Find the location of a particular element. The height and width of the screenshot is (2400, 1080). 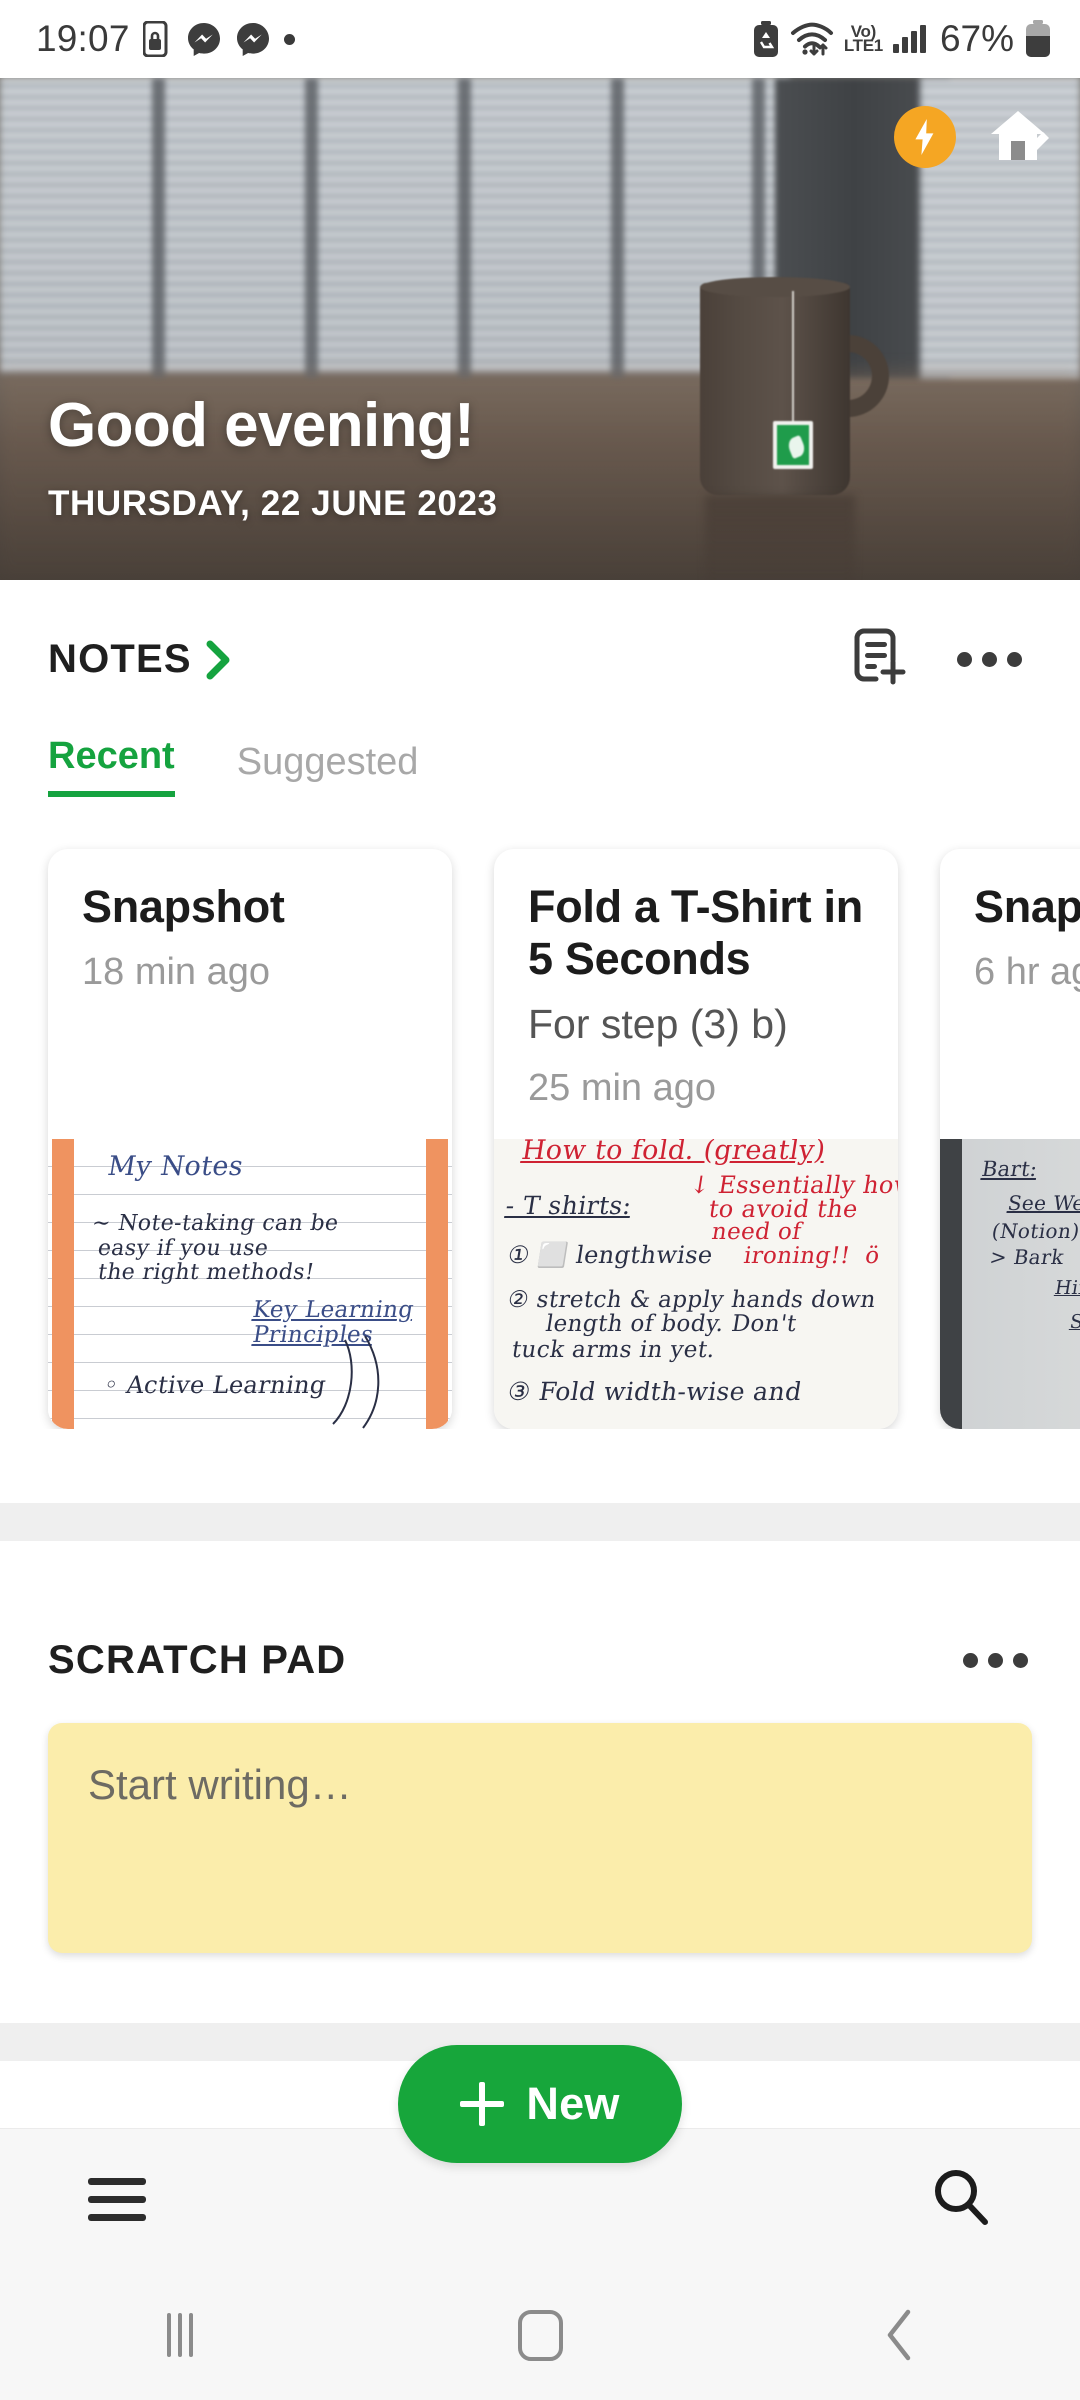

handwriting-line: Hina is located at coordinates (1066, 1288).